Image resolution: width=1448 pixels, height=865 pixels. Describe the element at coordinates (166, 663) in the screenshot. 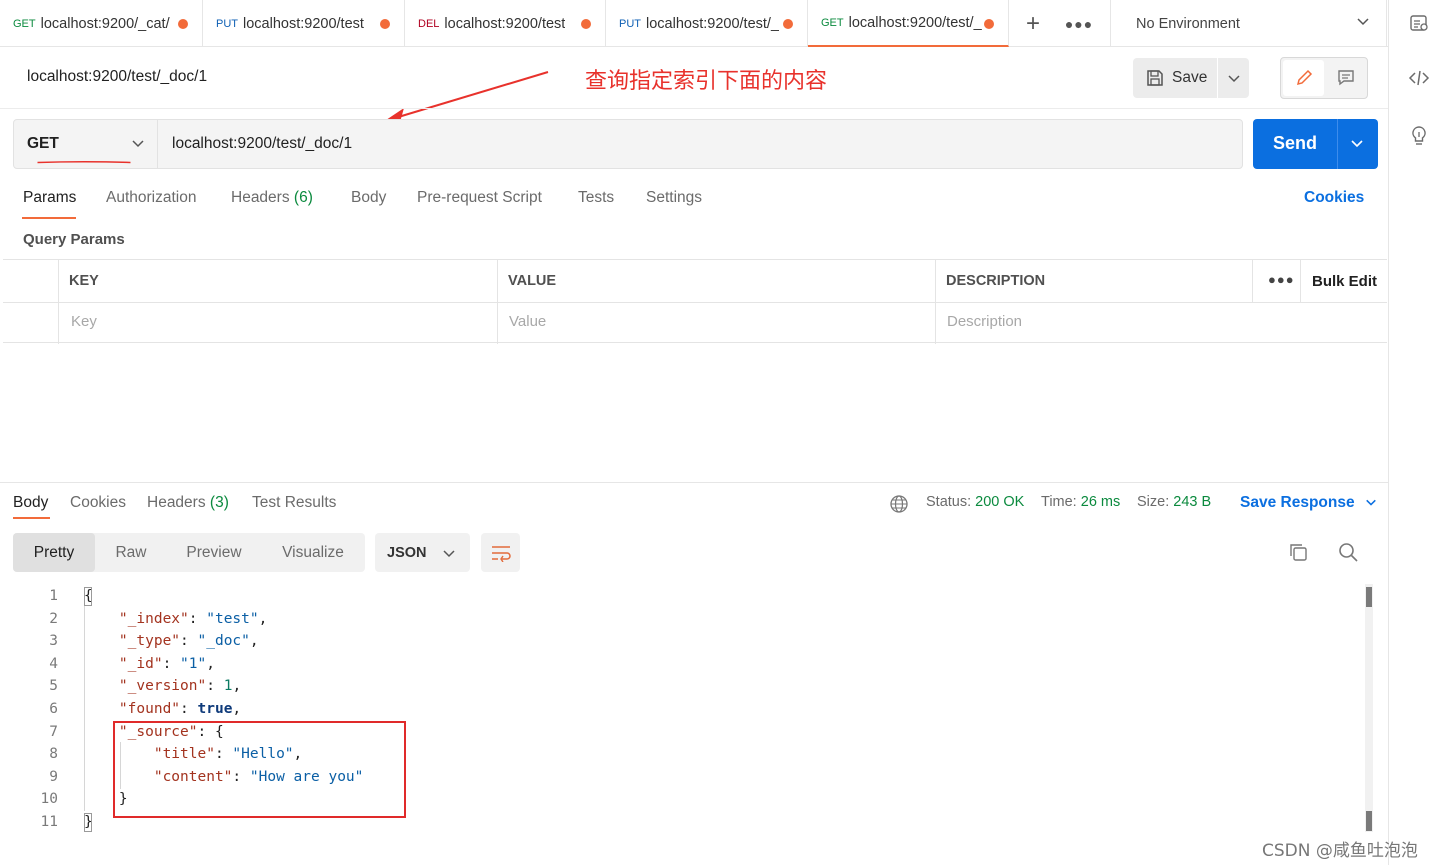

I see `code-line: "_id": "1",` at that location.